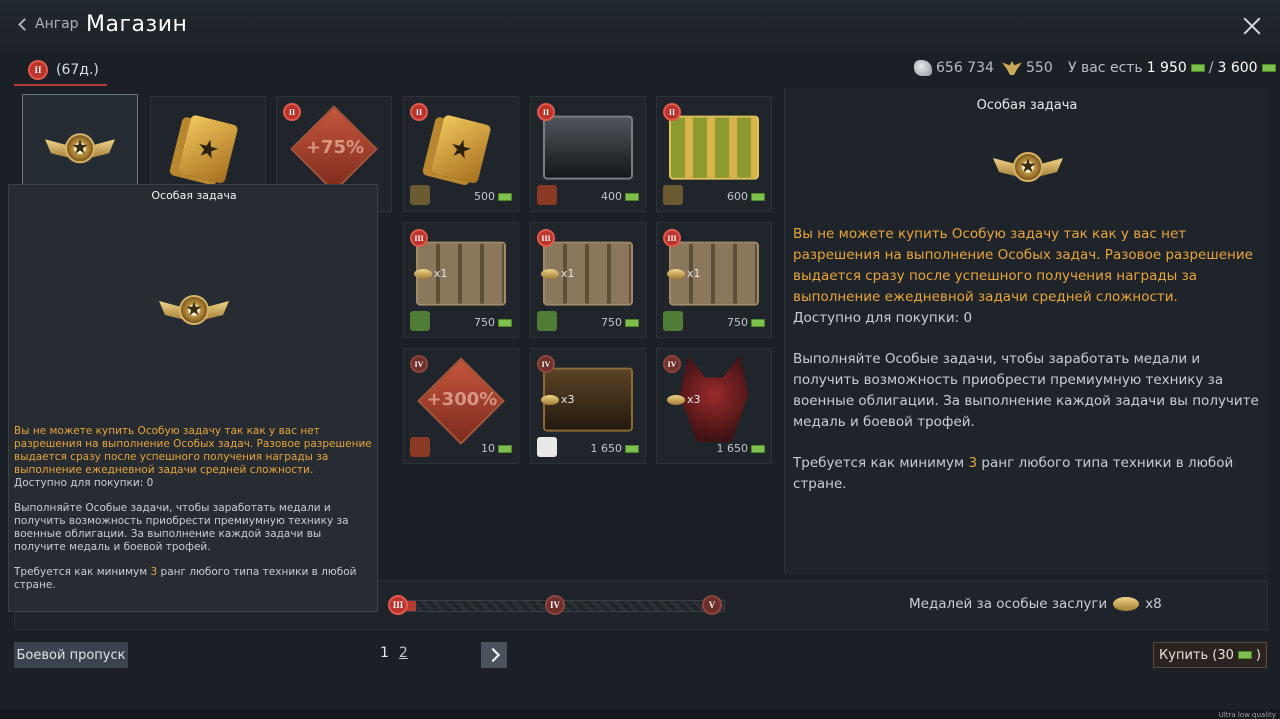 The width and height of the screenshot is (1280, 719). I want to click on tab-label: (67д.), so click(77, 70).